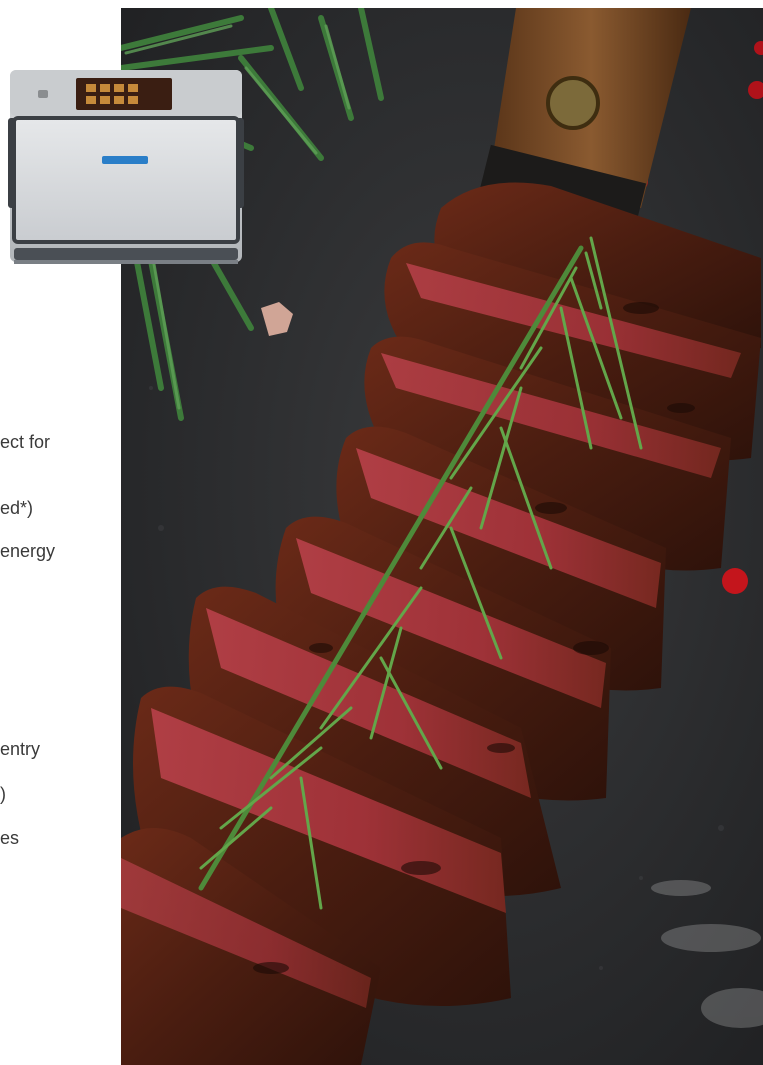  What do you see at coordinates (125, 160) in the screenshot?
I see `brand-plate-icon` at bounding box center [125, 160].